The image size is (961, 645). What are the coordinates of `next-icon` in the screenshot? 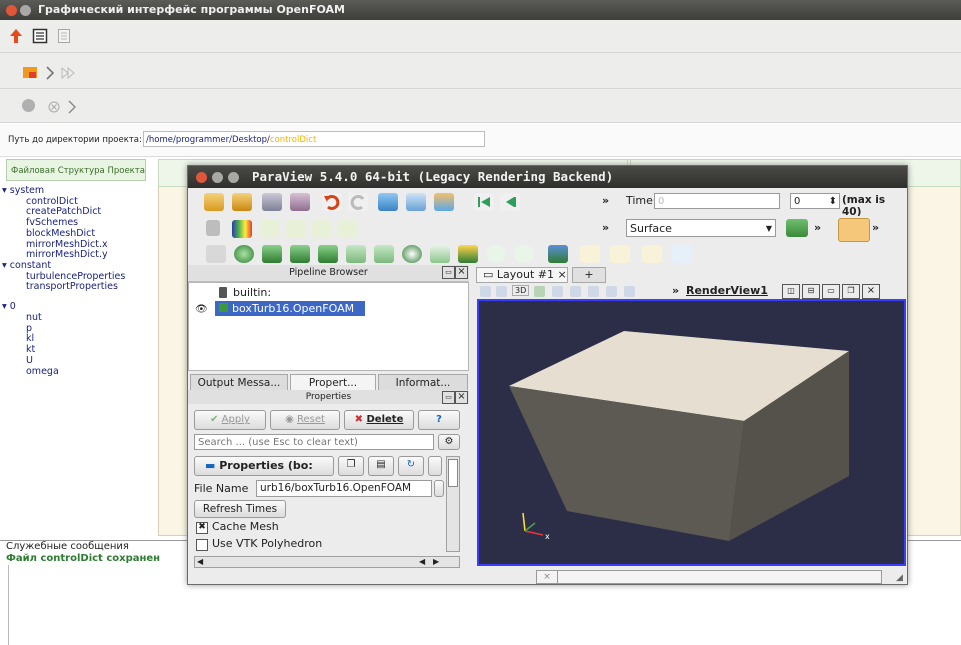 It's located at (50, 73).